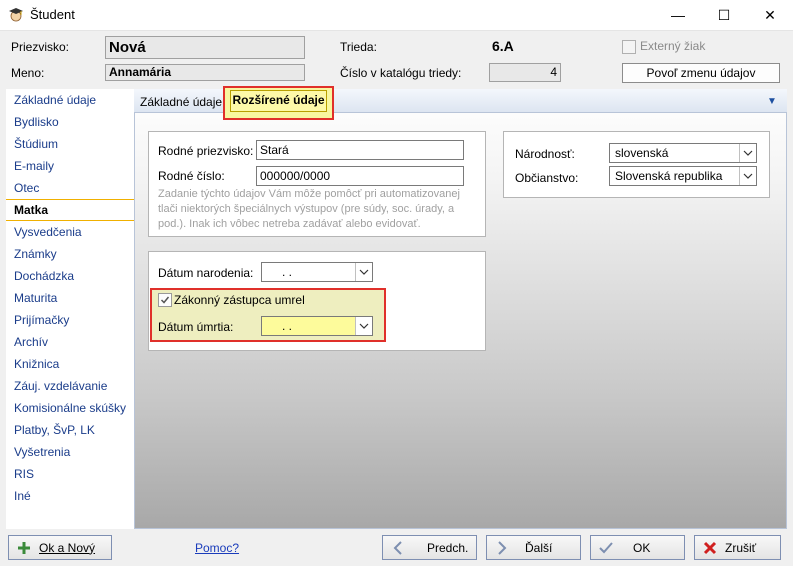 The width and height of the screenshot is (793, 566). I want to click on citizenship-select: Slovenská republika, so click(683, 176).